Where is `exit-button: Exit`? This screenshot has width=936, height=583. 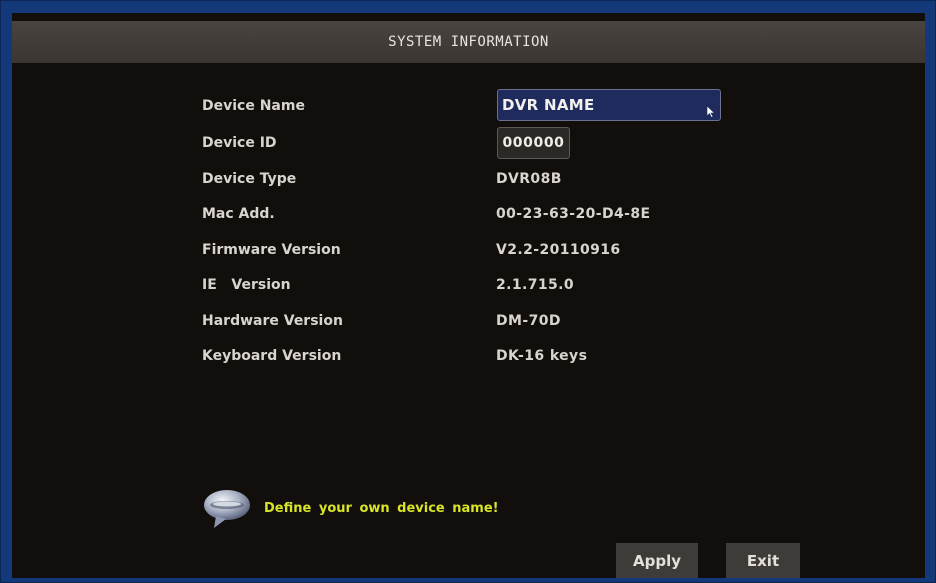
exit-button: Exit is located at coordinates (763, 560).